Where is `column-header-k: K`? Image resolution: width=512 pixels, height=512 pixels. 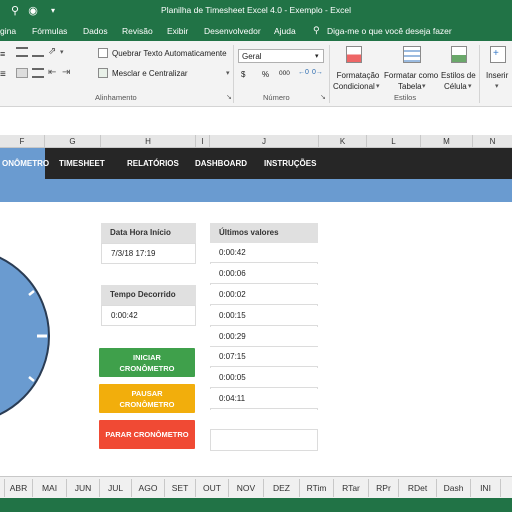
column-header-k: K is located at coordinates (343, 141).